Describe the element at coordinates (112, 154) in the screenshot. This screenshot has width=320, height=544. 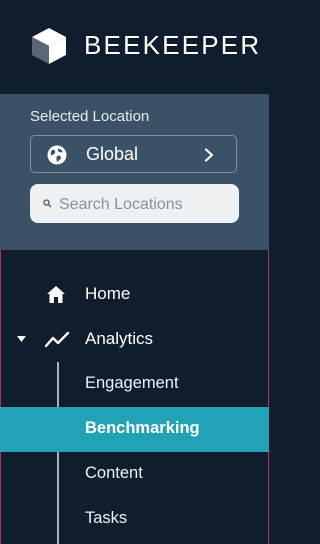
I see `location-value: Global` at that location.